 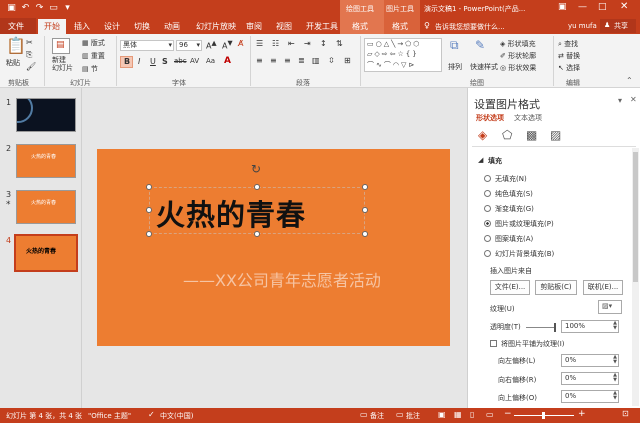 What do you see at coordinates (112, 26) in the screenshot?
I see `tab-design: 设计` at bounding box center [112, 26].